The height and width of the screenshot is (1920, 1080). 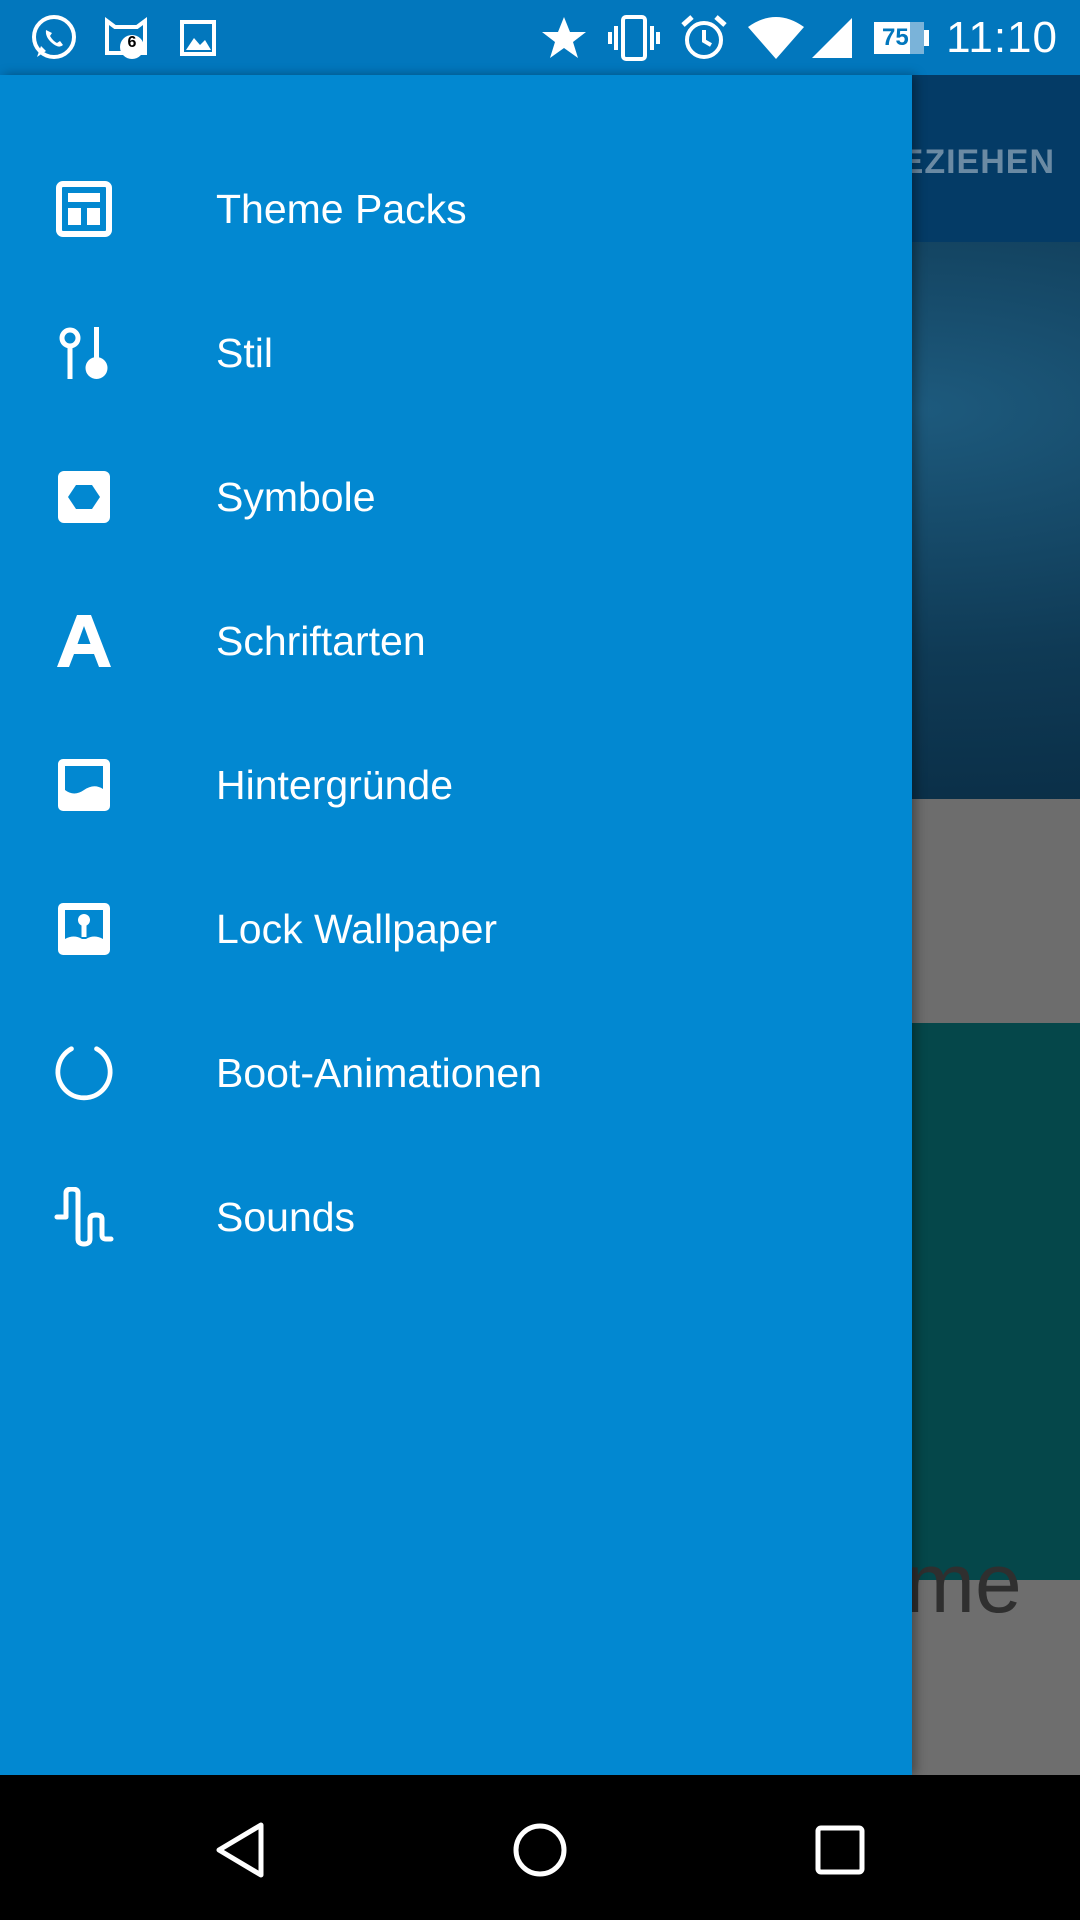 I want to click on home-icon, so click(x=540, y=1850).